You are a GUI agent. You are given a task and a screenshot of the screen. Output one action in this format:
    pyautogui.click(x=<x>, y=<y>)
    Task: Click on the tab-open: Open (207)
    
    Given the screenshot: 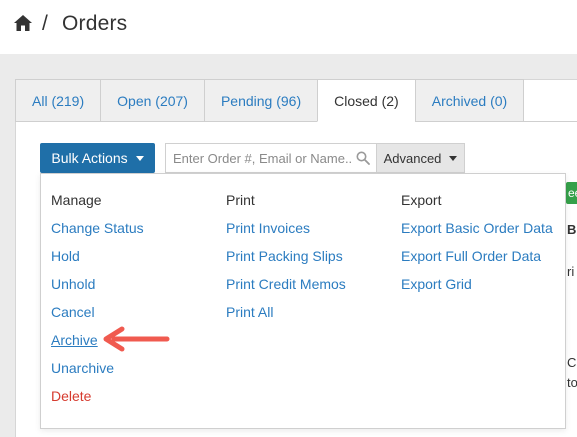 What is the action you would take?
    pyautogui.click(x=152, y=100)
    